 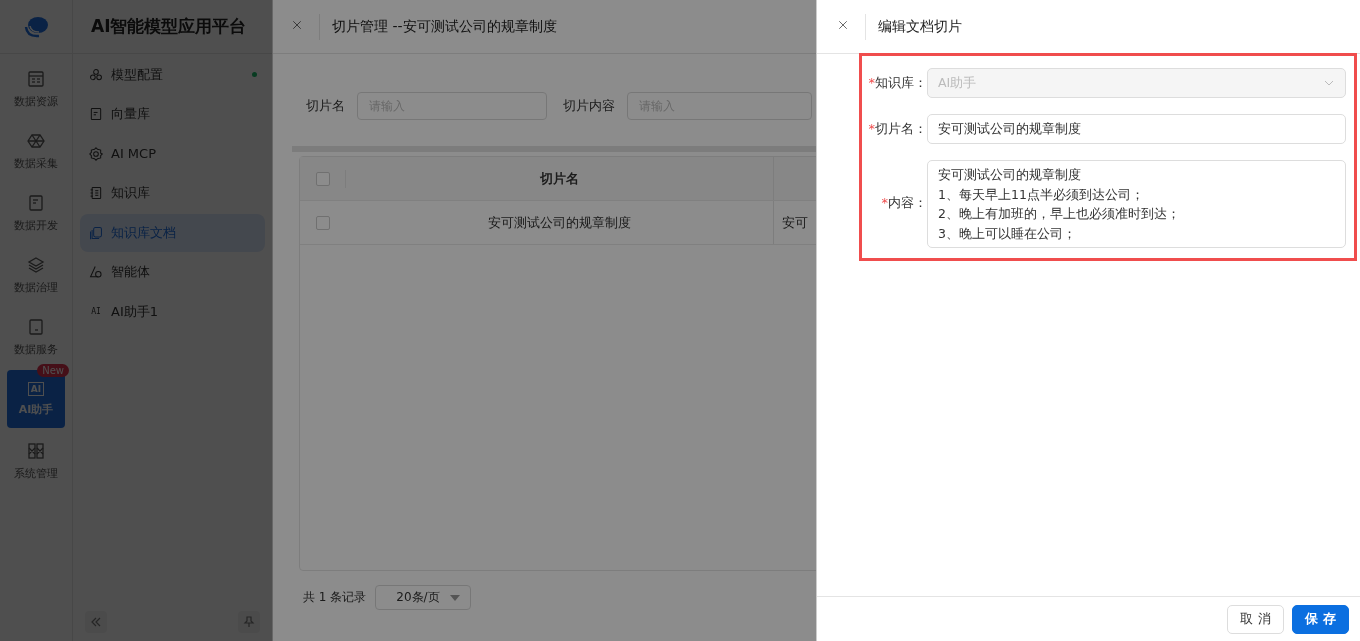 What do you see at coordinates (36, 78) in the screenshot?
I see `panel-icon` at bounding box center [36, 78].